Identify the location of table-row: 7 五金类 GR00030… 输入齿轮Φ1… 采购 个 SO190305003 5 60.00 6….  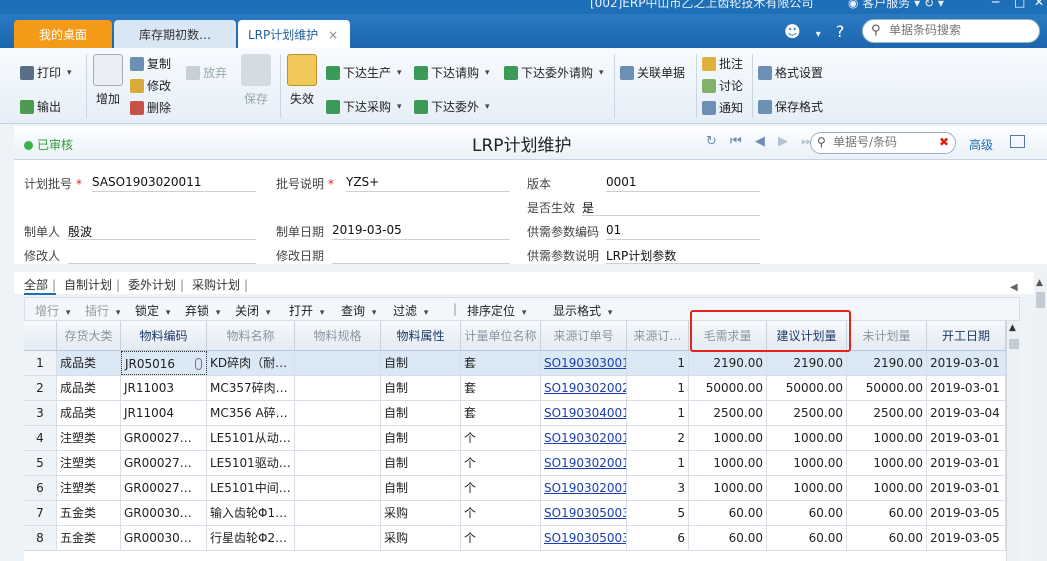
(515, 513).